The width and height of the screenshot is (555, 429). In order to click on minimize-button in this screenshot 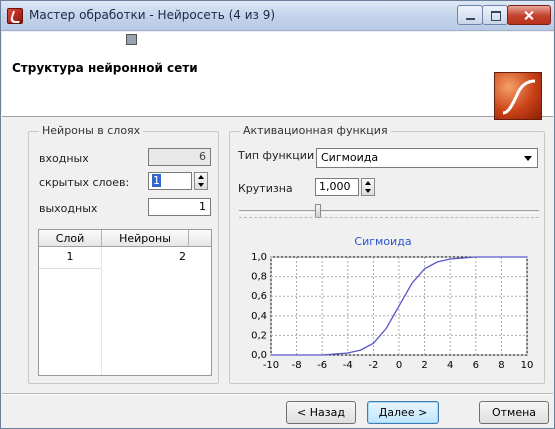, I will do `click(470, 15)`.